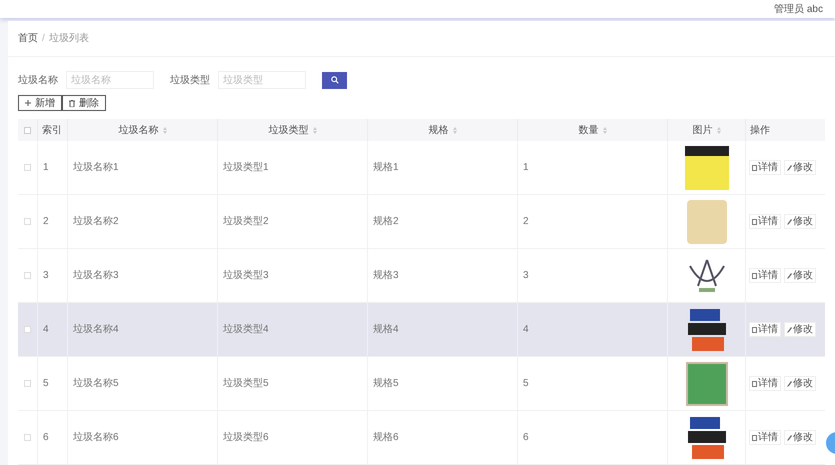 The width and height of the screenshot is (835, 465). Describe the element at coordinates (438, 130) in the screenshot. I see `column-header: 规格` at that location.